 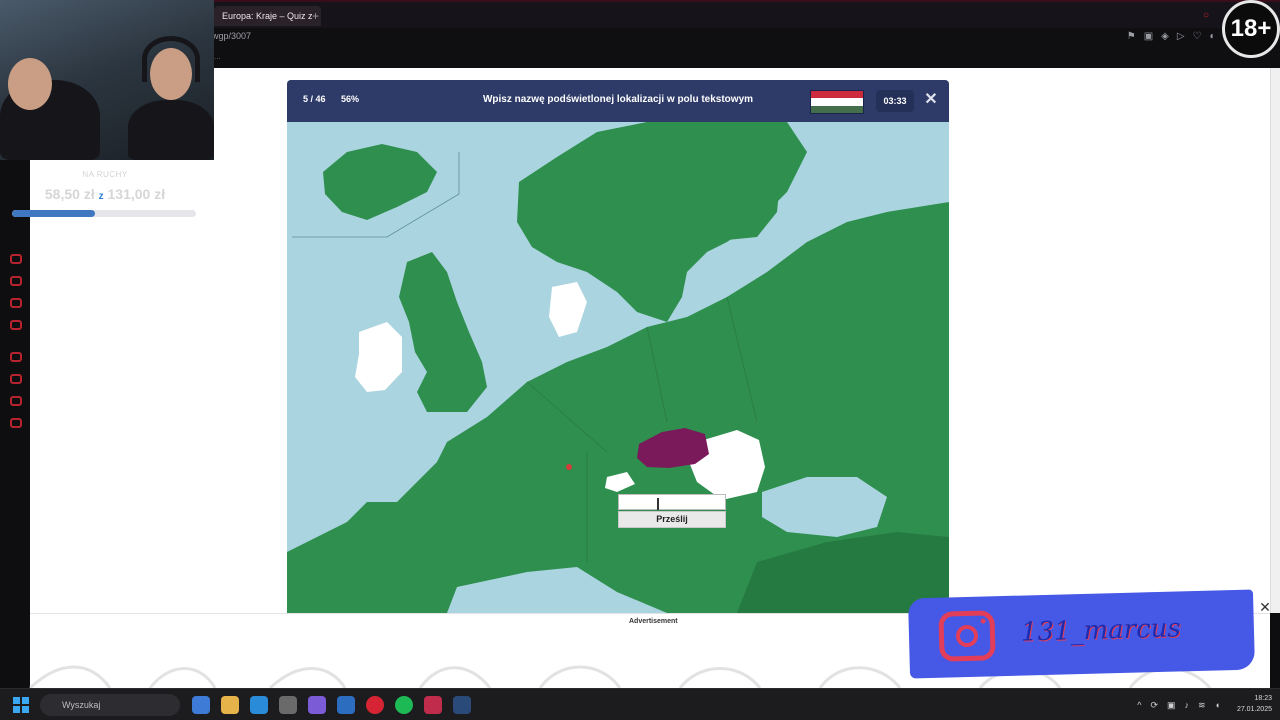 I want to click on instagram-lens, so click(x=967, y=636).